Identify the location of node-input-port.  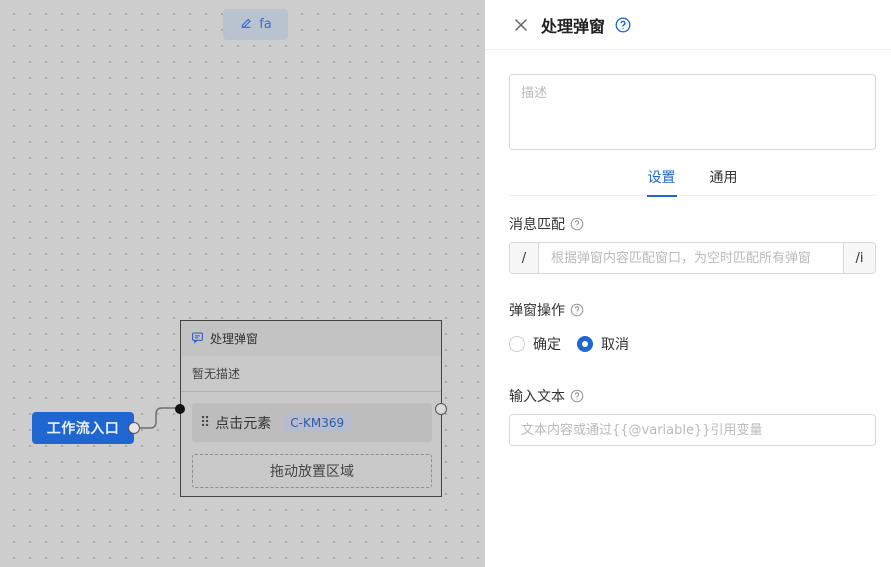
(180, 409).